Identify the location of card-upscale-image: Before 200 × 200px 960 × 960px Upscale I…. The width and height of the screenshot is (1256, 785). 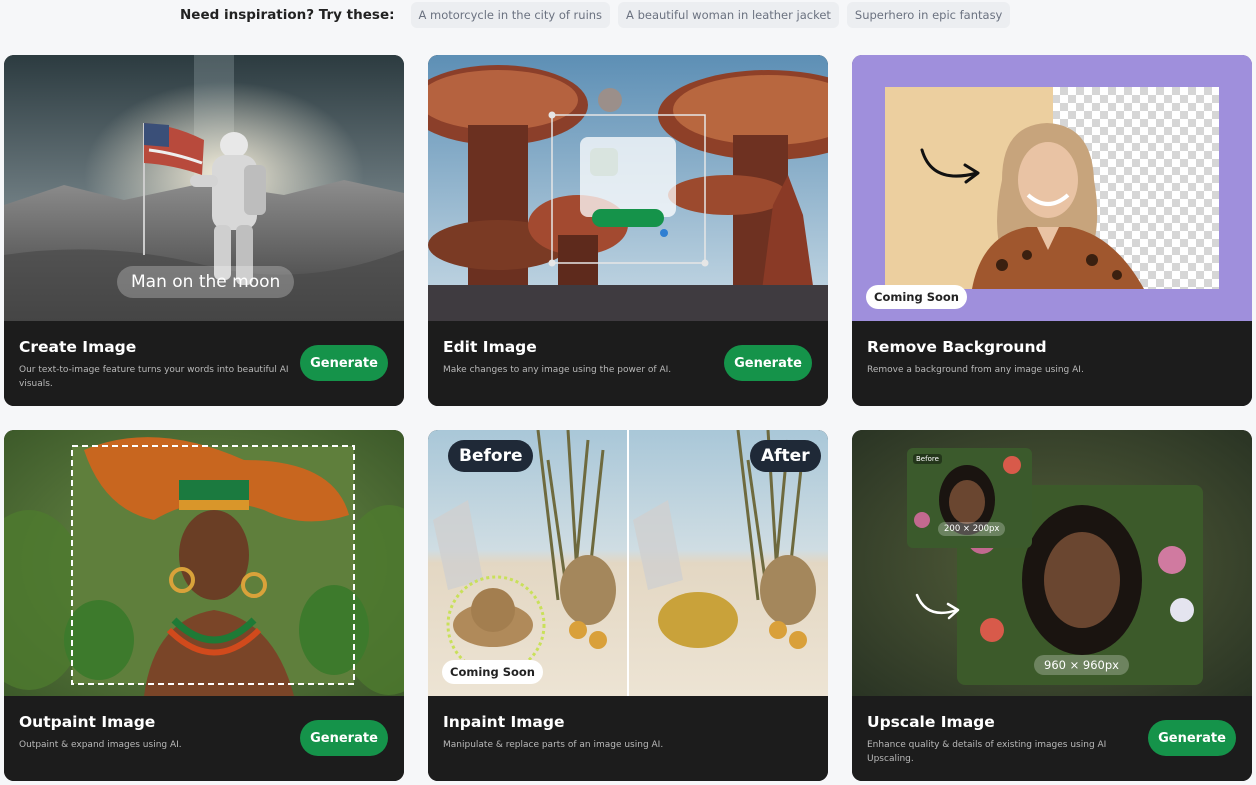
(1052, 605).